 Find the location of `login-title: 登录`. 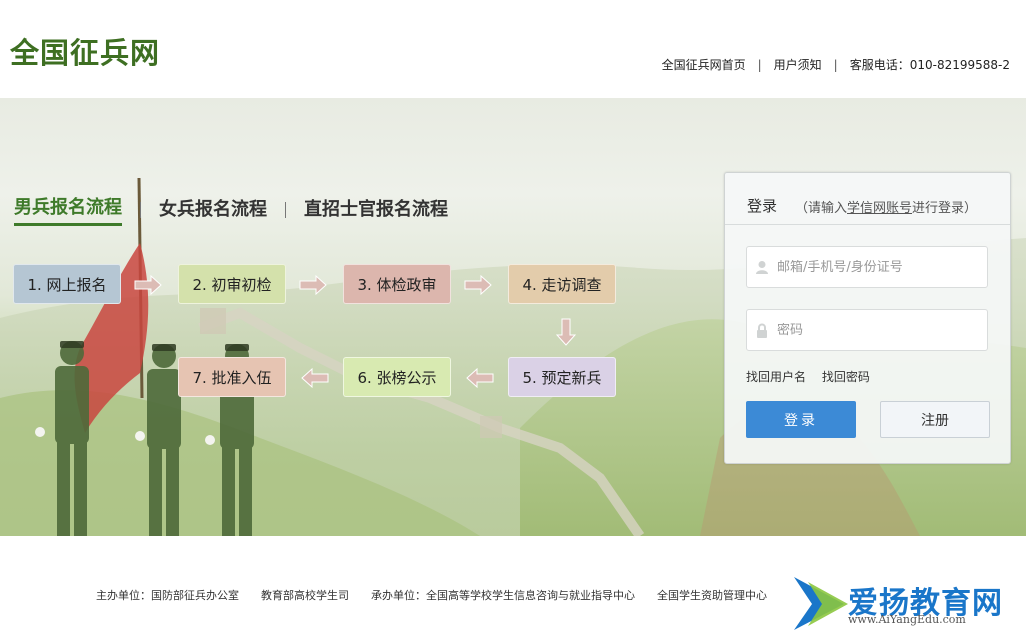

login-title: 登录 is located at coordinates (762, 206).